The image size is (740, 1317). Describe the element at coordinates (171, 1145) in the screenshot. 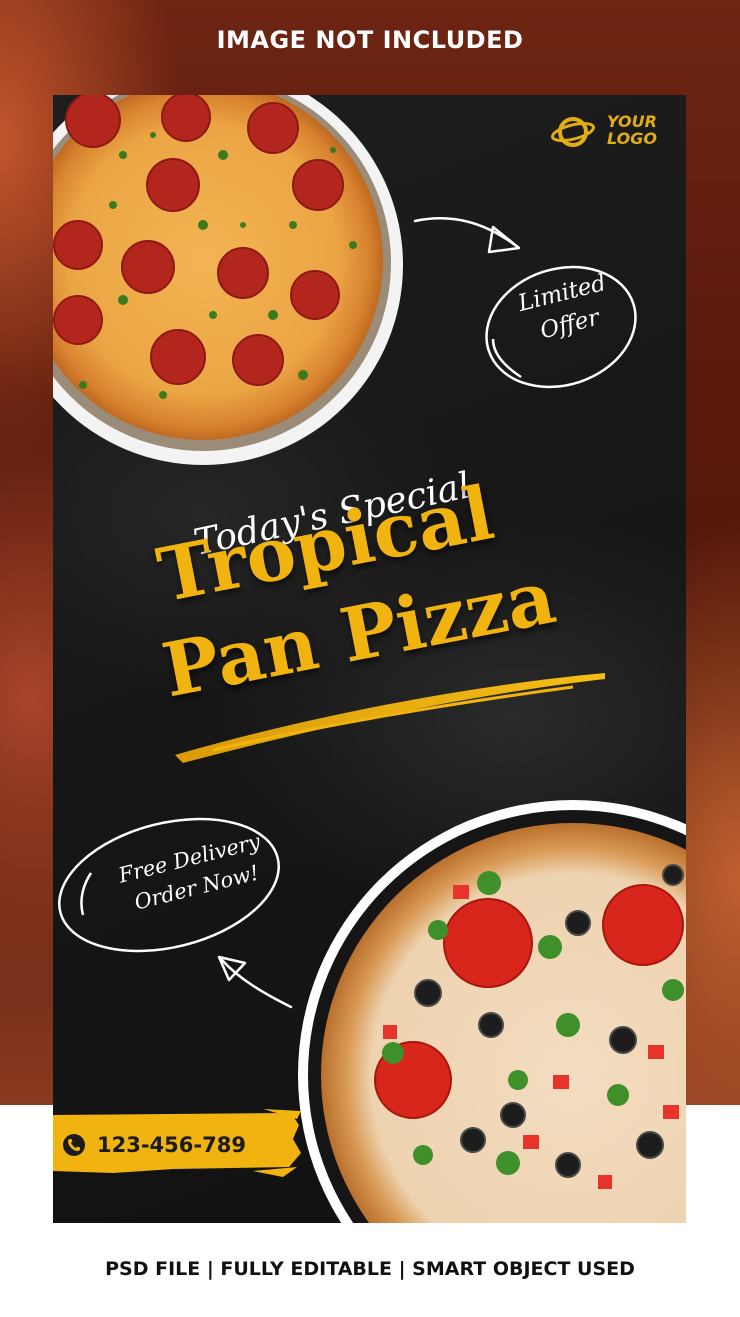

I see `phone-number-text: 123-456-789` at that location.